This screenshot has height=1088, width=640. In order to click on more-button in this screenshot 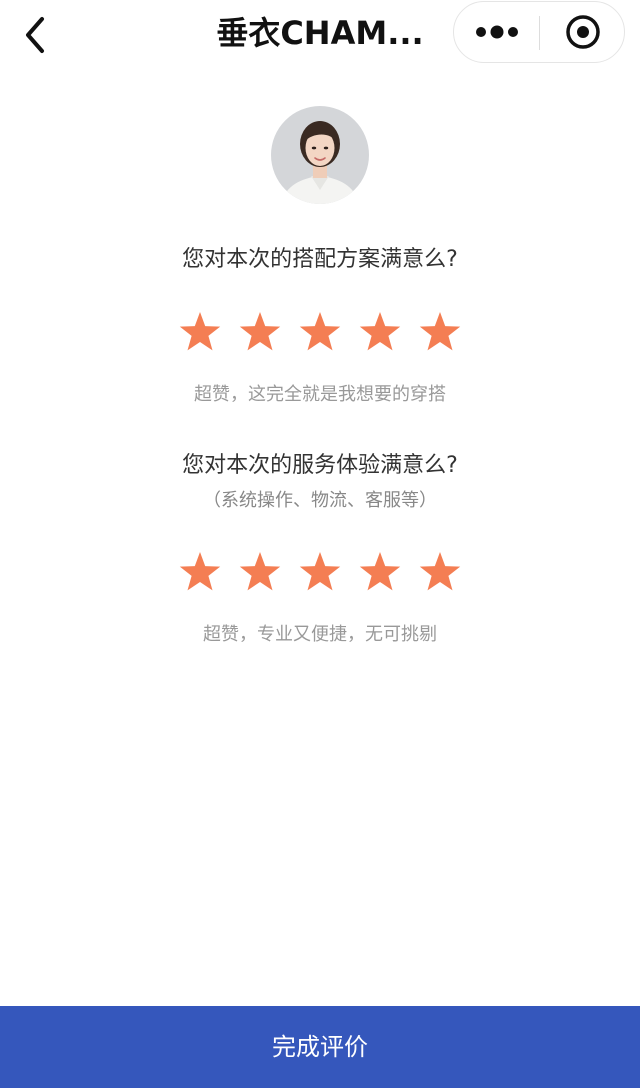, I will do `click(497, 32)`.